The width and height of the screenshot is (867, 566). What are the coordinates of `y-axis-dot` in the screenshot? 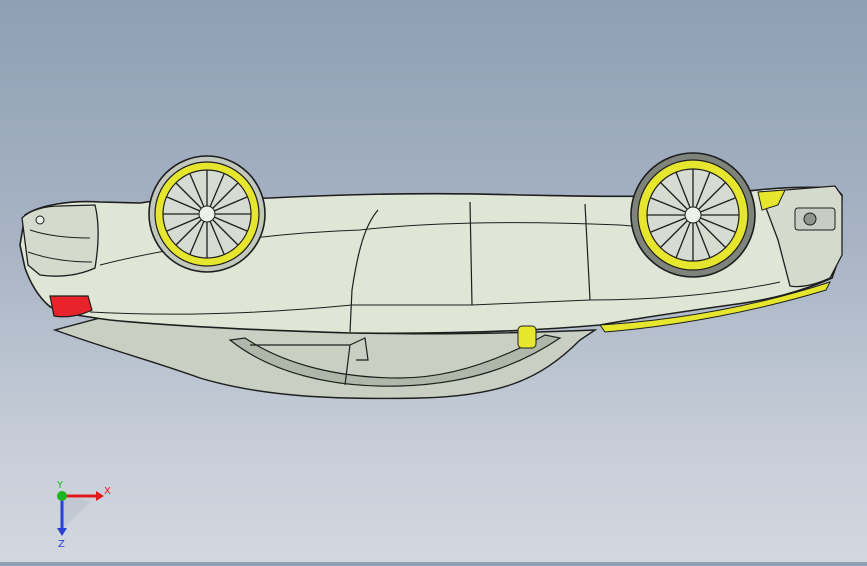 It's located at (62, 496).